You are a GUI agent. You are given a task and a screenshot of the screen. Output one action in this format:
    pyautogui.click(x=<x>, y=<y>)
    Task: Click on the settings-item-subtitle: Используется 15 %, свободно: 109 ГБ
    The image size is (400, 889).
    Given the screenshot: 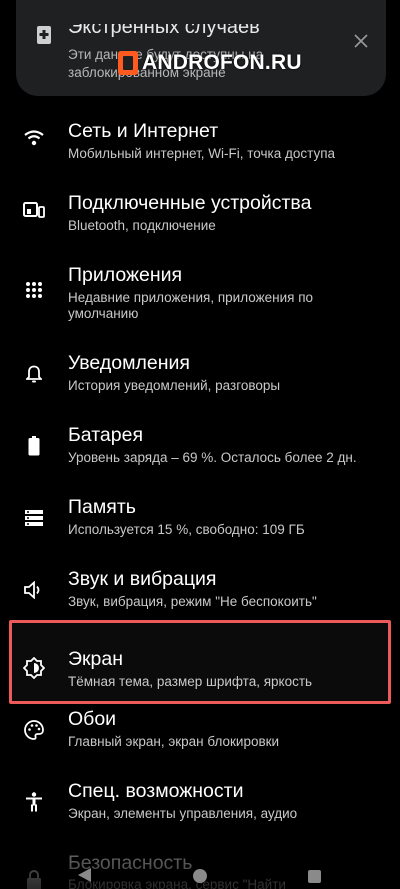 What is the action you would take?
    pyautogui.click(x=186, y=529)
    